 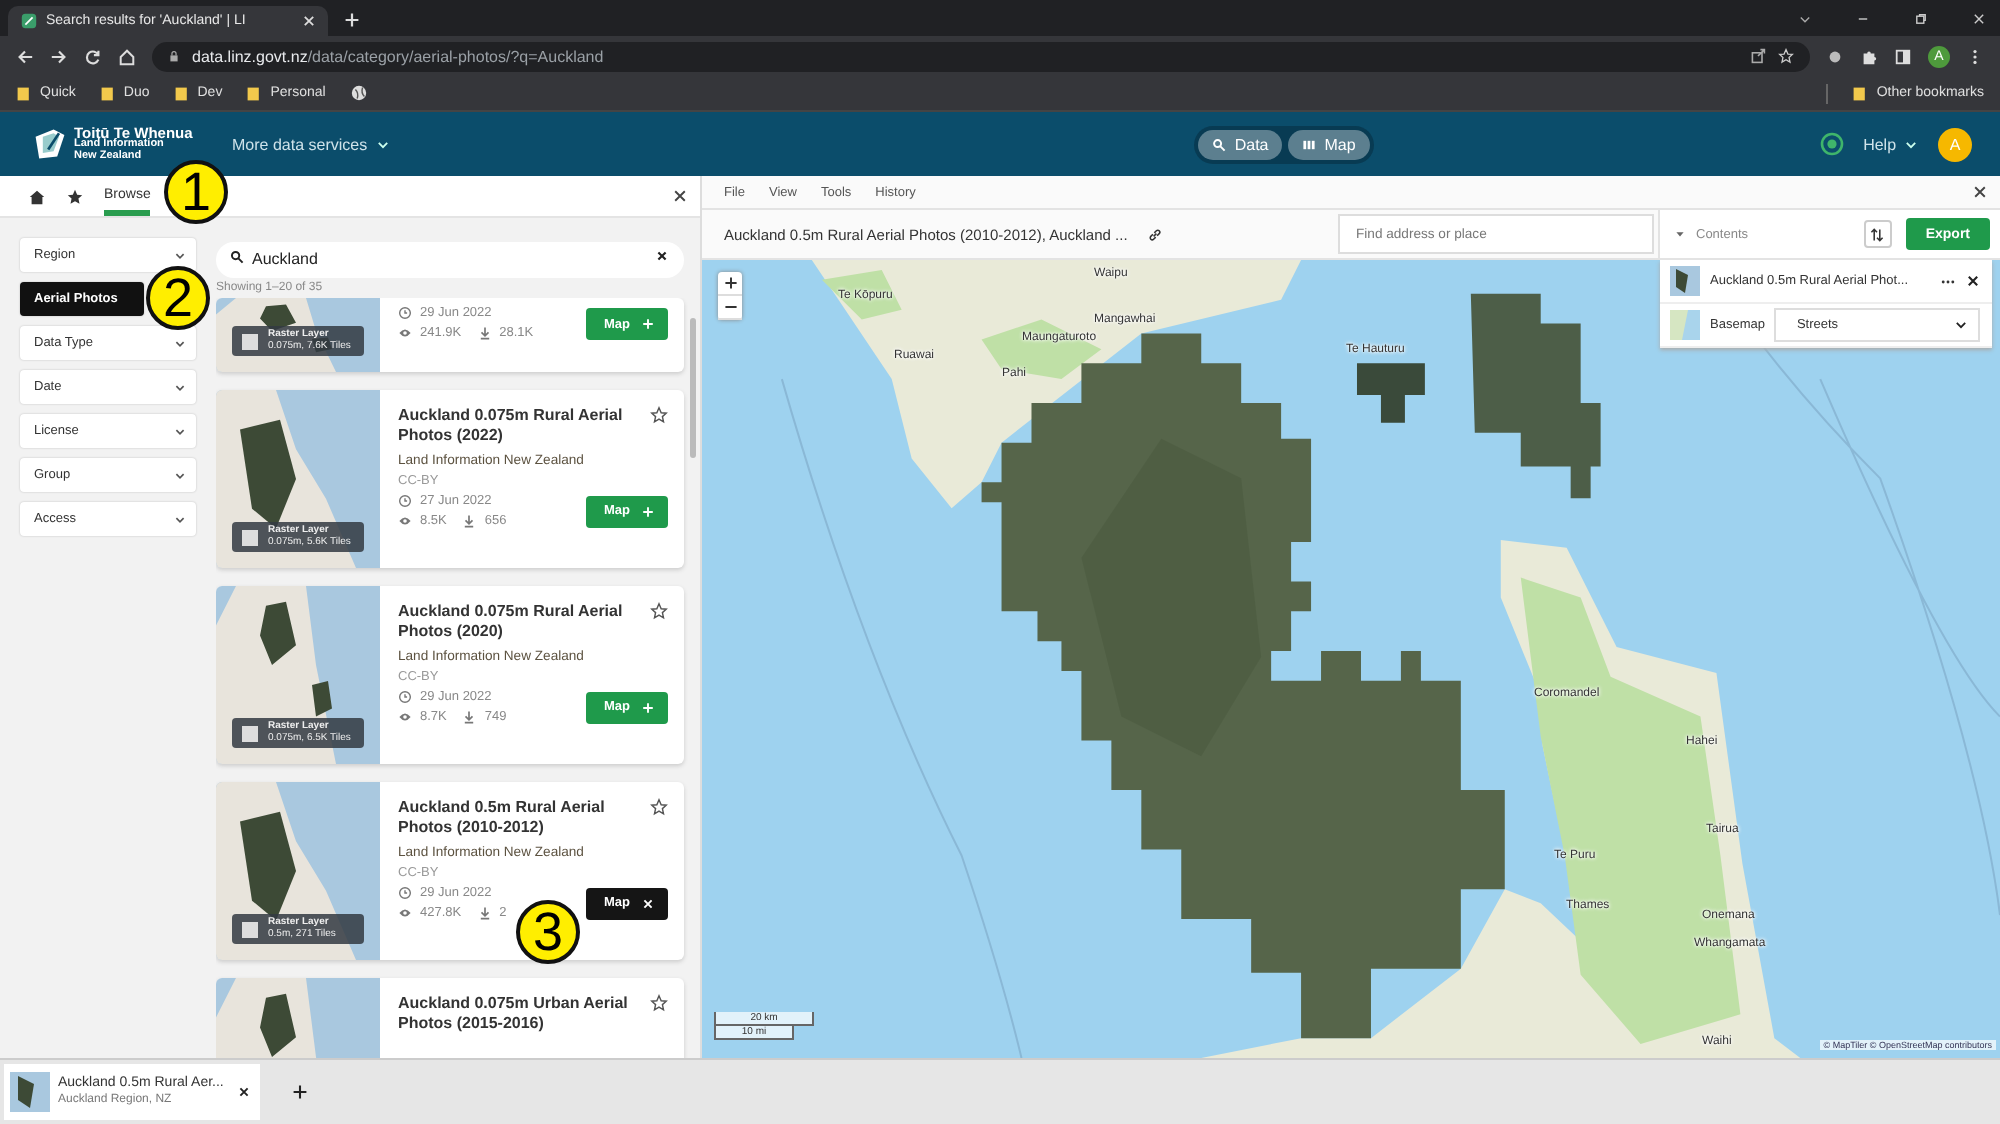 What do you see at coordinates (1921, 19) in the screenshot?
I see `restore-icon` at bounding box center [1921, 19].